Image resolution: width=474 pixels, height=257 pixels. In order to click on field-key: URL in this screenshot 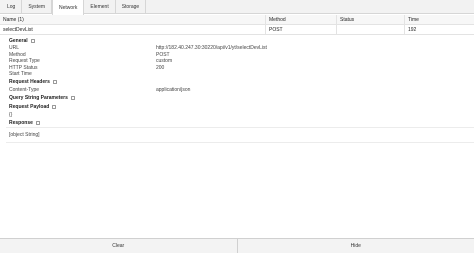, I will do `click(14, 48)`.